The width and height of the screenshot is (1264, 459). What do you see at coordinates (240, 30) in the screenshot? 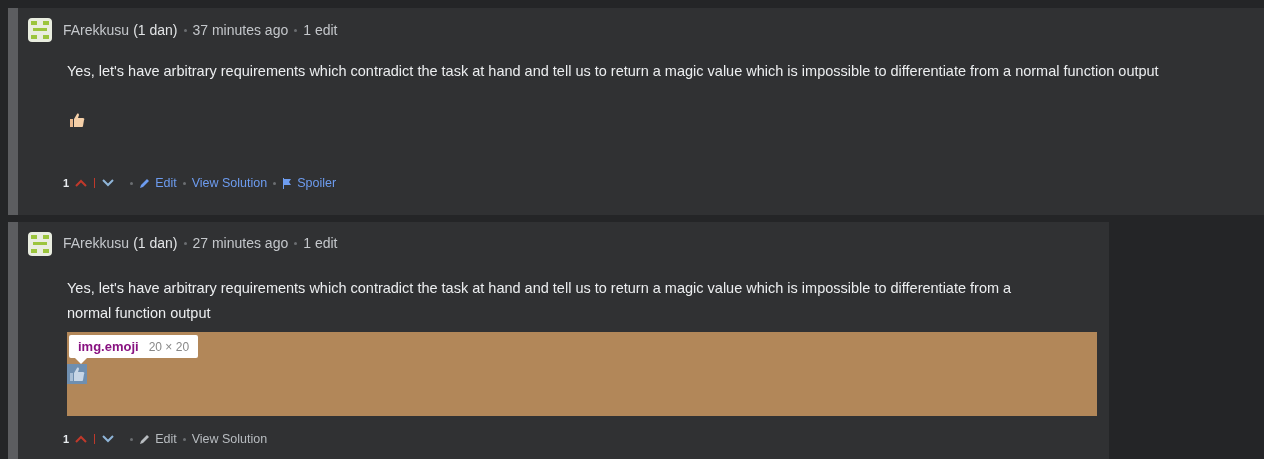
I see `timestamp: 37 minutes ago` at bounding box center [240, 30].